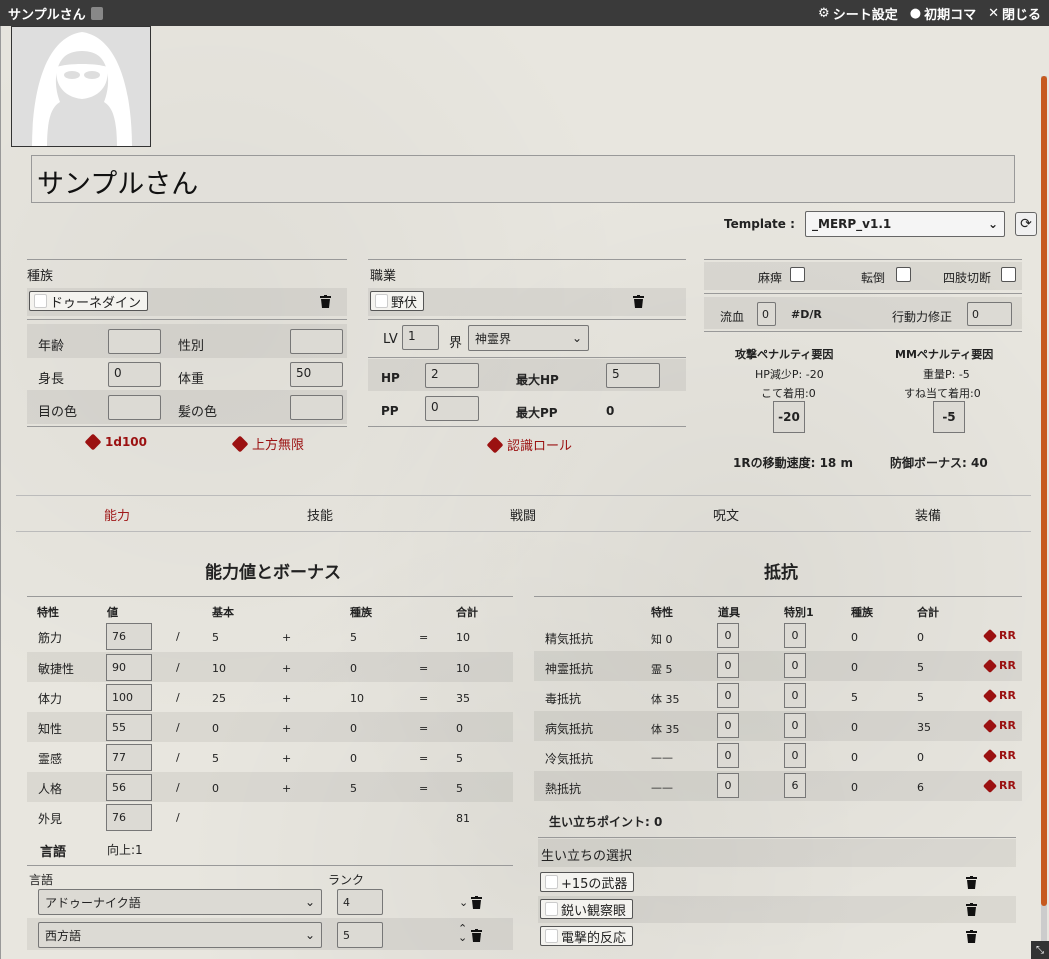 Image resolution: width=1049 pixels, height=959 pixels. I want to click on gear-icon: ⚙, so click(824, 13).